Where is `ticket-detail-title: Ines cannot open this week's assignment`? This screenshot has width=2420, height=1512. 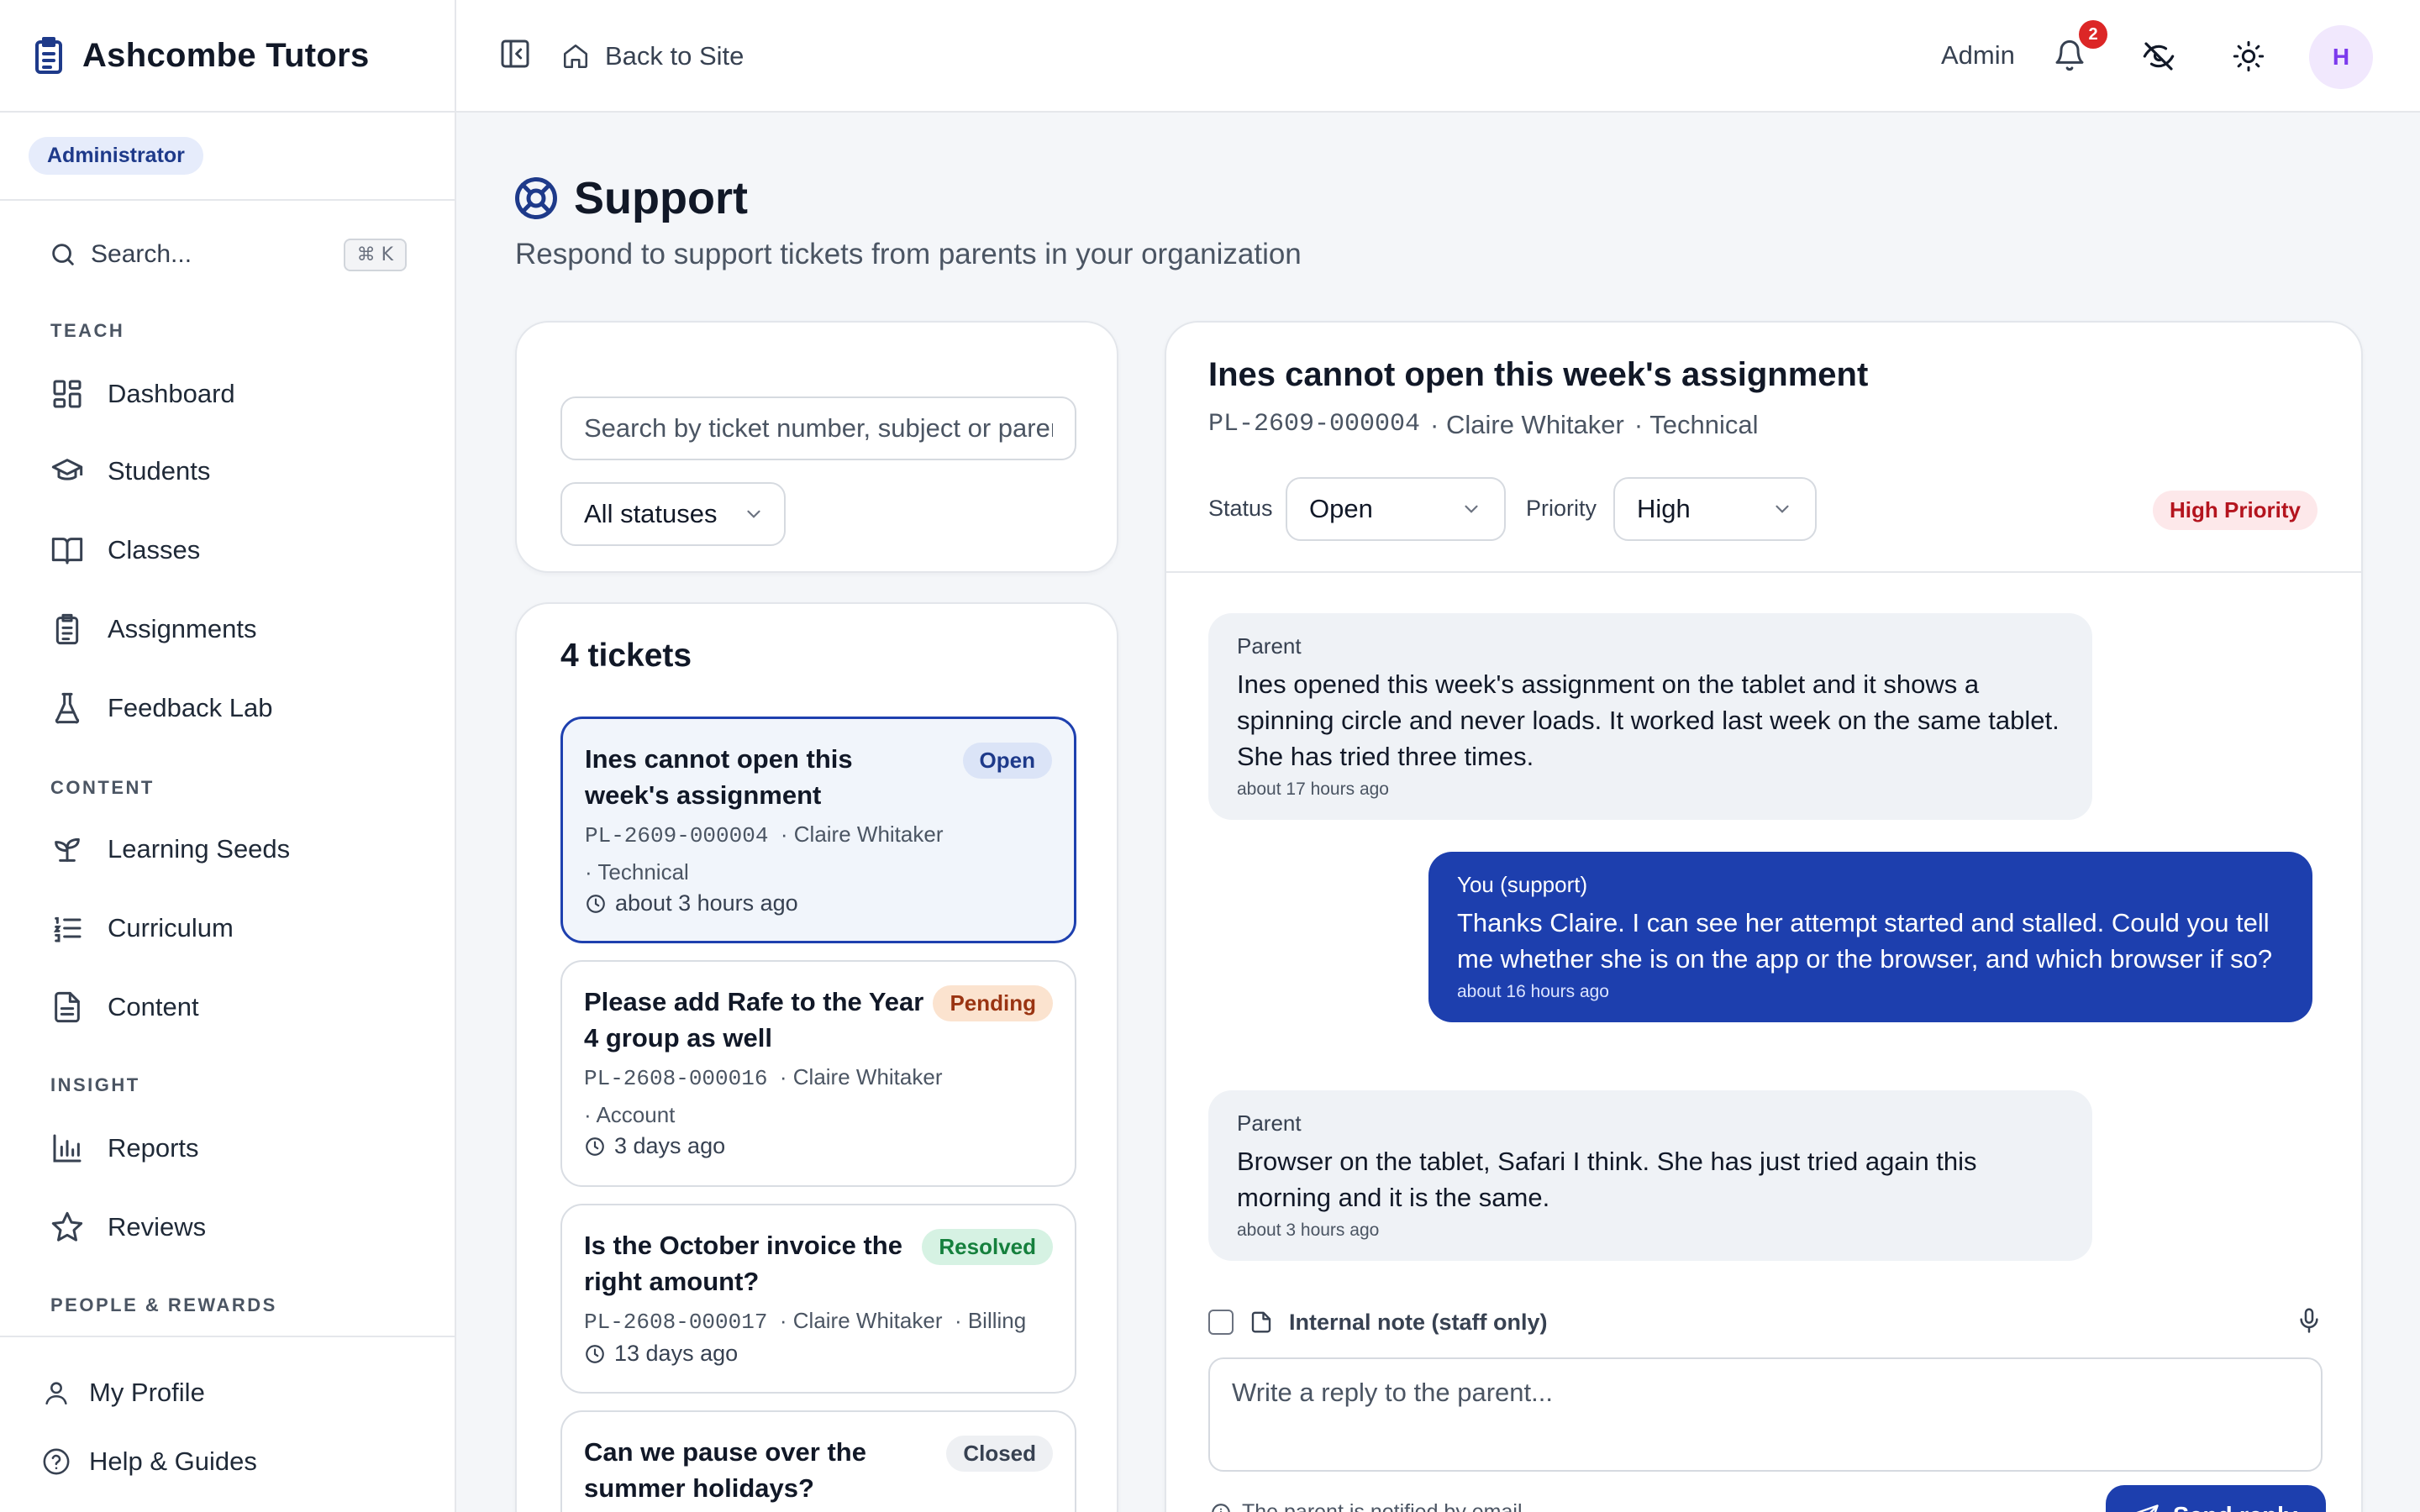
ticket-detail-title: Ines cannot open this week's assignment is located at coordinates (1538, 374).